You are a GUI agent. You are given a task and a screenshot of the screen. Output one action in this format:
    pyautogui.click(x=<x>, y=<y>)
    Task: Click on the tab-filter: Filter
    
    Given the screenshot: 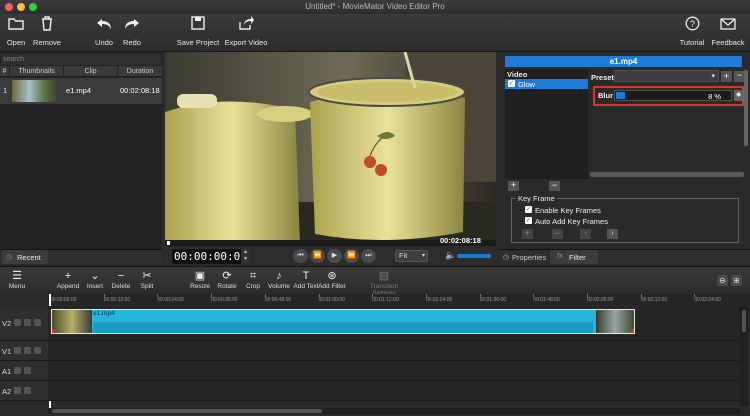 What is the action you would take?
    pyautogui.click(x=577, y=257)
    